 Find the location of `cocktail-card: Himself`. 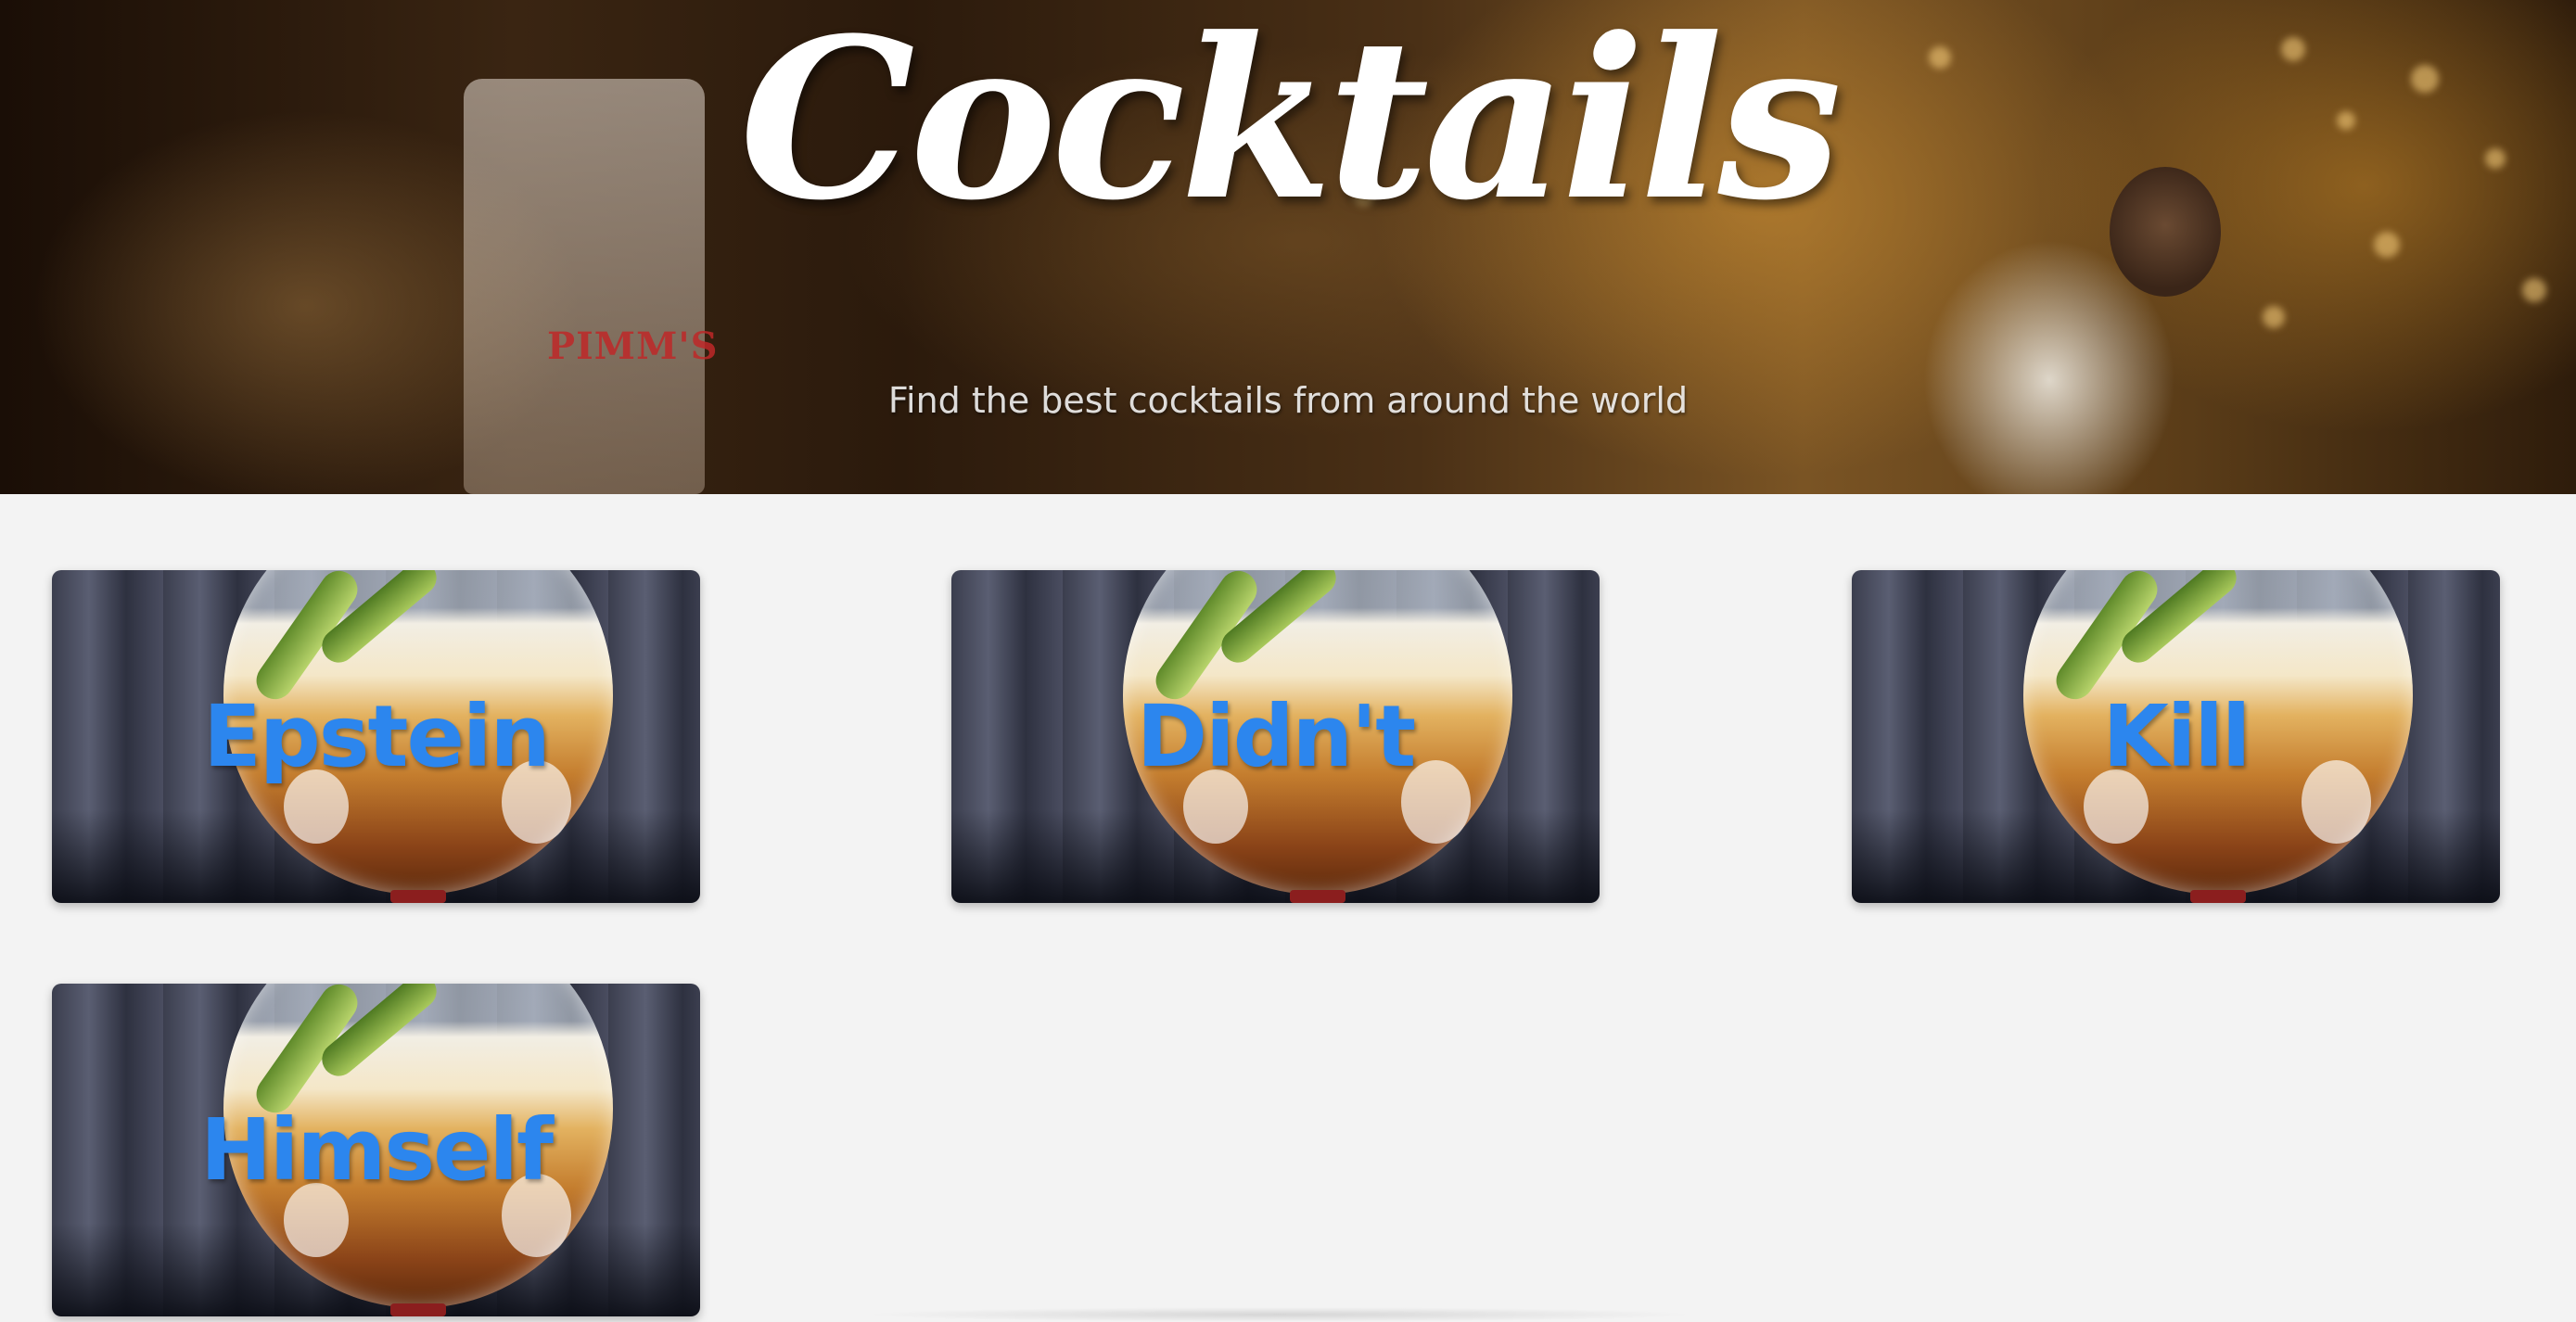

cocktail-card: Himself is located at coordinates (376, 1150).